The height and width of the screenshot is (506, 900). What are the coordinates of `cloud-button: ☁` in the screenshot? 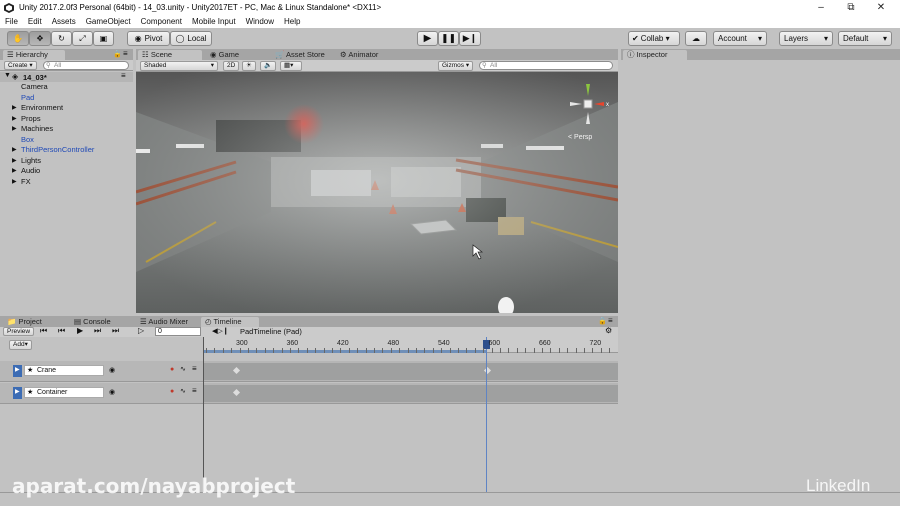 It's located at (696, 38).